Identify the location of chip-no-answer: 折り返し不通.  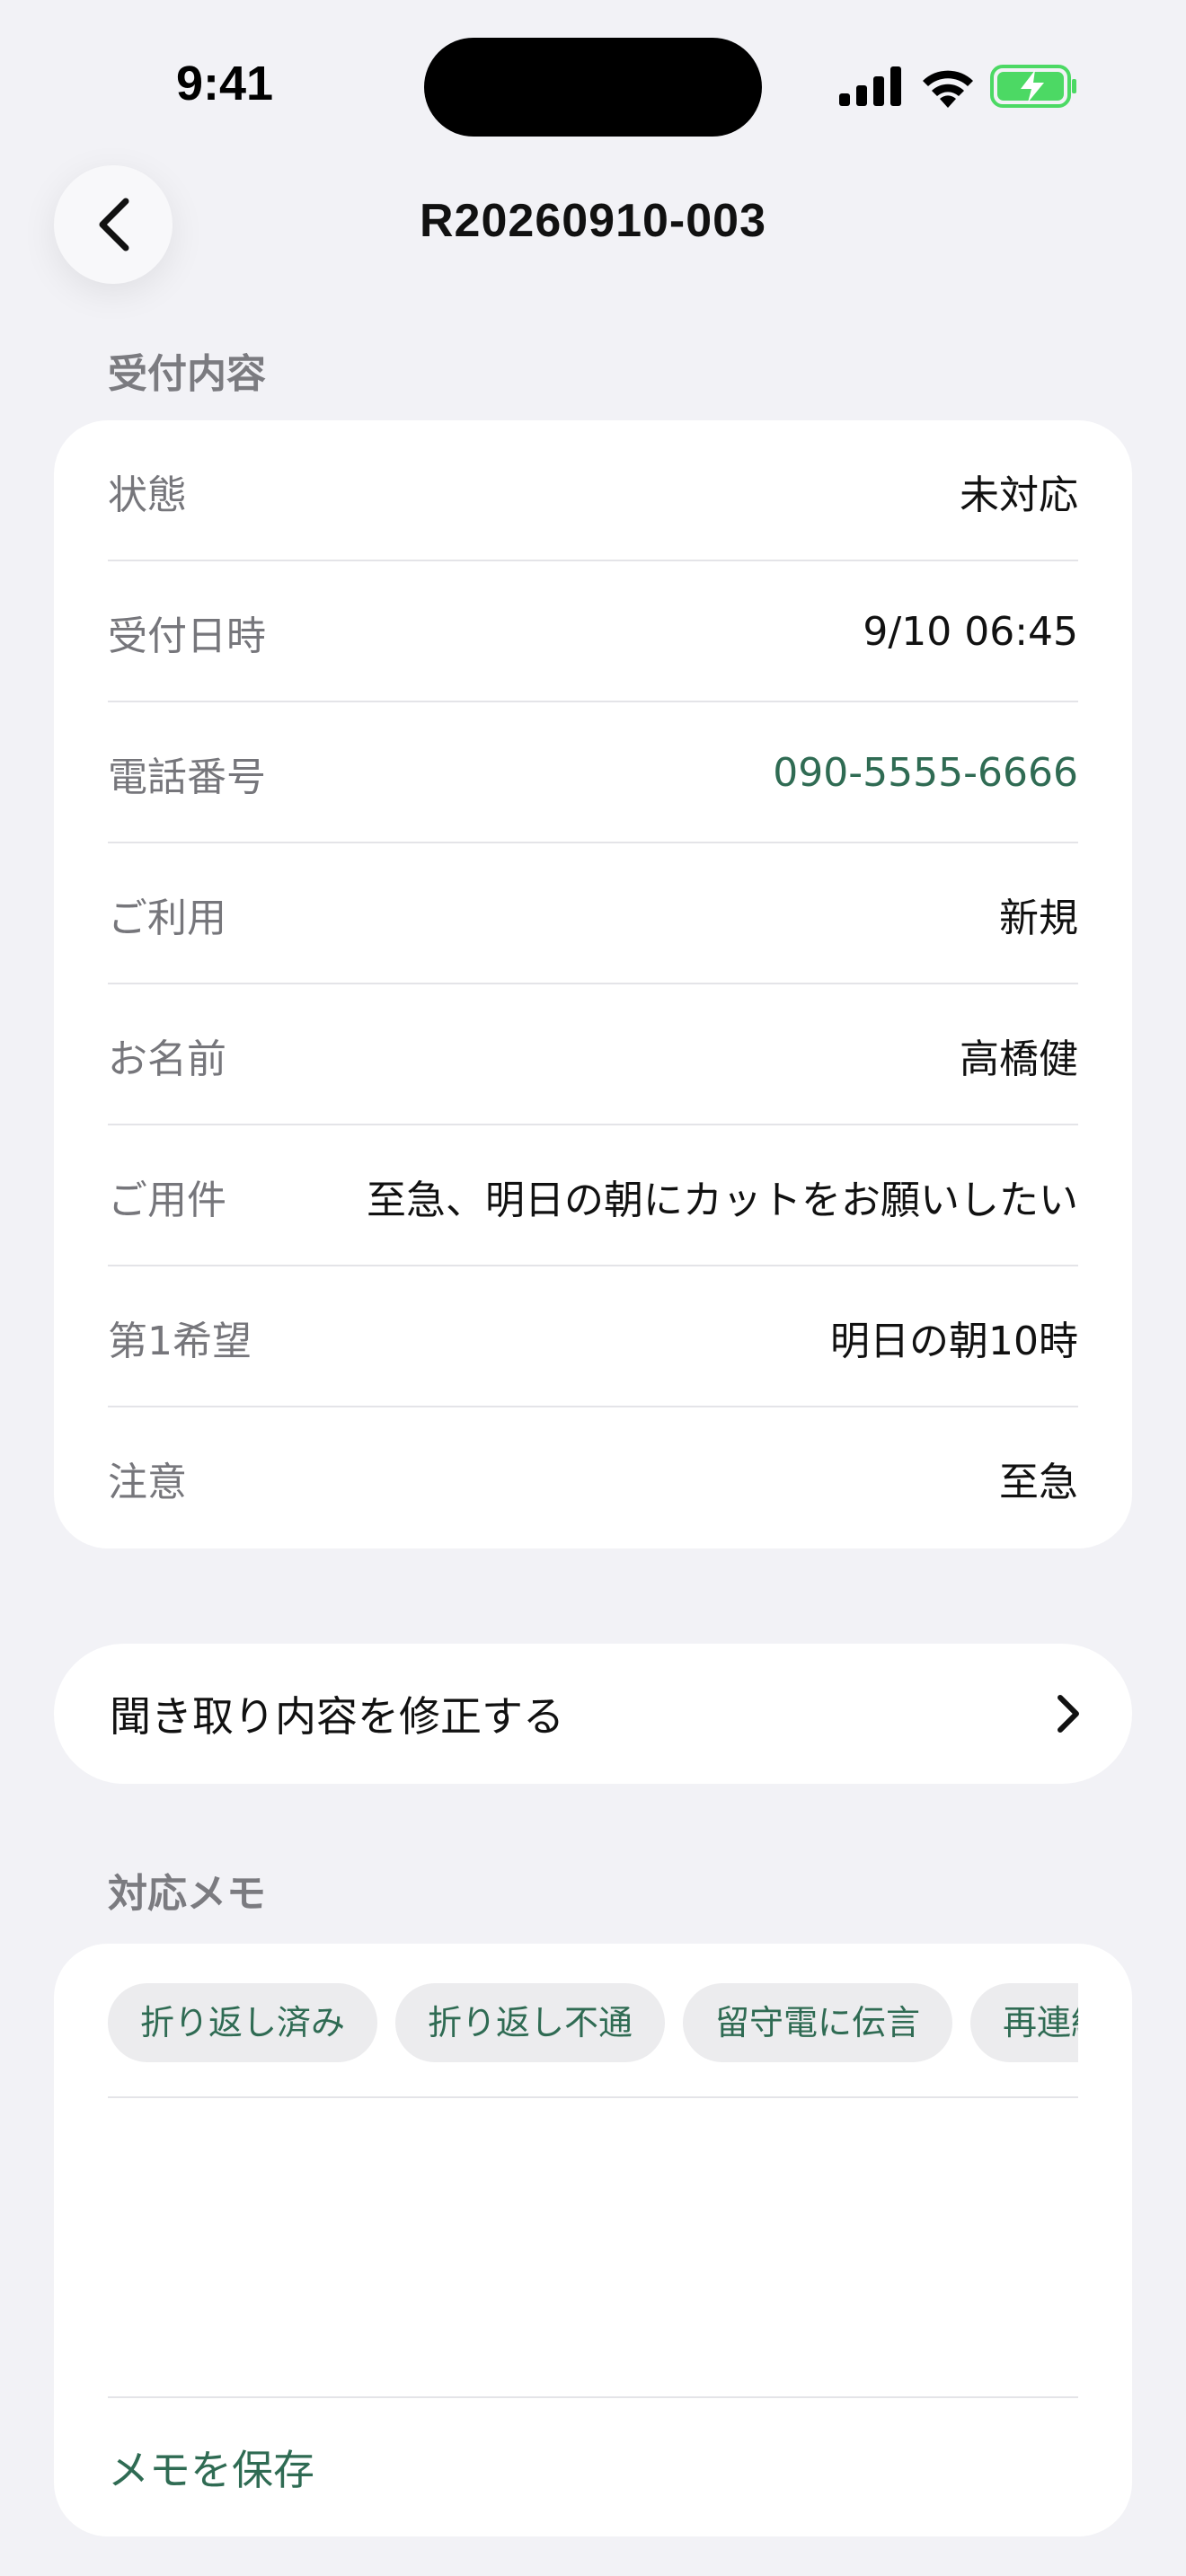
(530, 2022).